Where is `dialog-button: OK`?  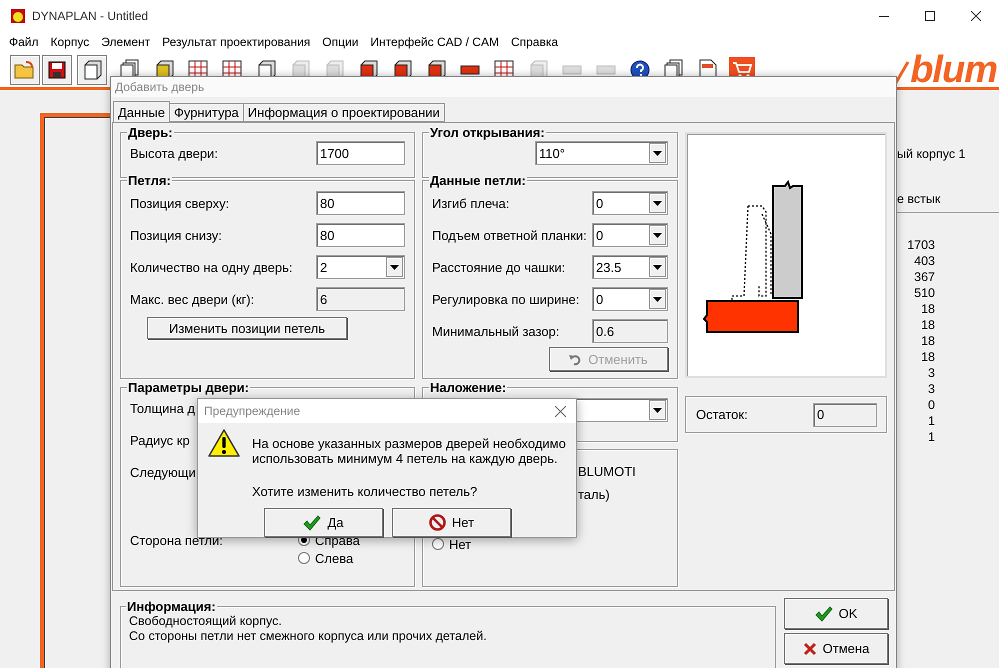
dialog-button: OK is located at coordinates (836, 613).